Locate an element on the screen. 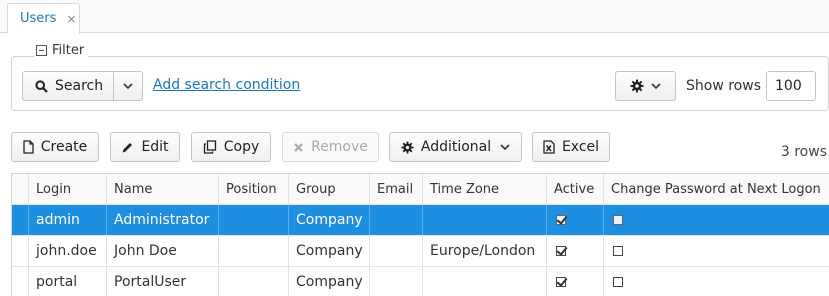  column-header-name: Name is located at coordinates (163, 189).